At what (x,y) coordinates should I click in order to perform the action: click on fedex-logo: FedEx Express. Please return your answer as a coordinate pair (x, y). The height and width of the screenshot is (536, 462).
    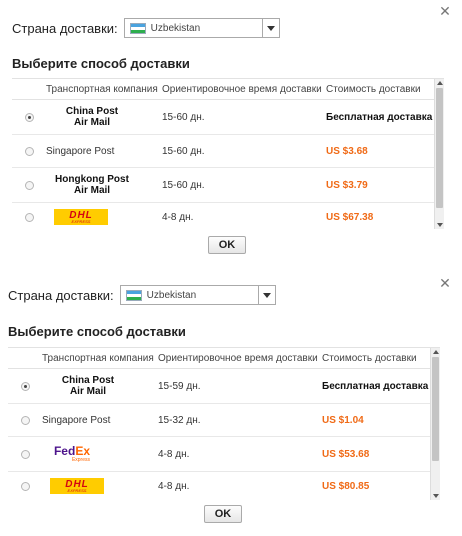
    Looking at the image, I should click on (69, 454).